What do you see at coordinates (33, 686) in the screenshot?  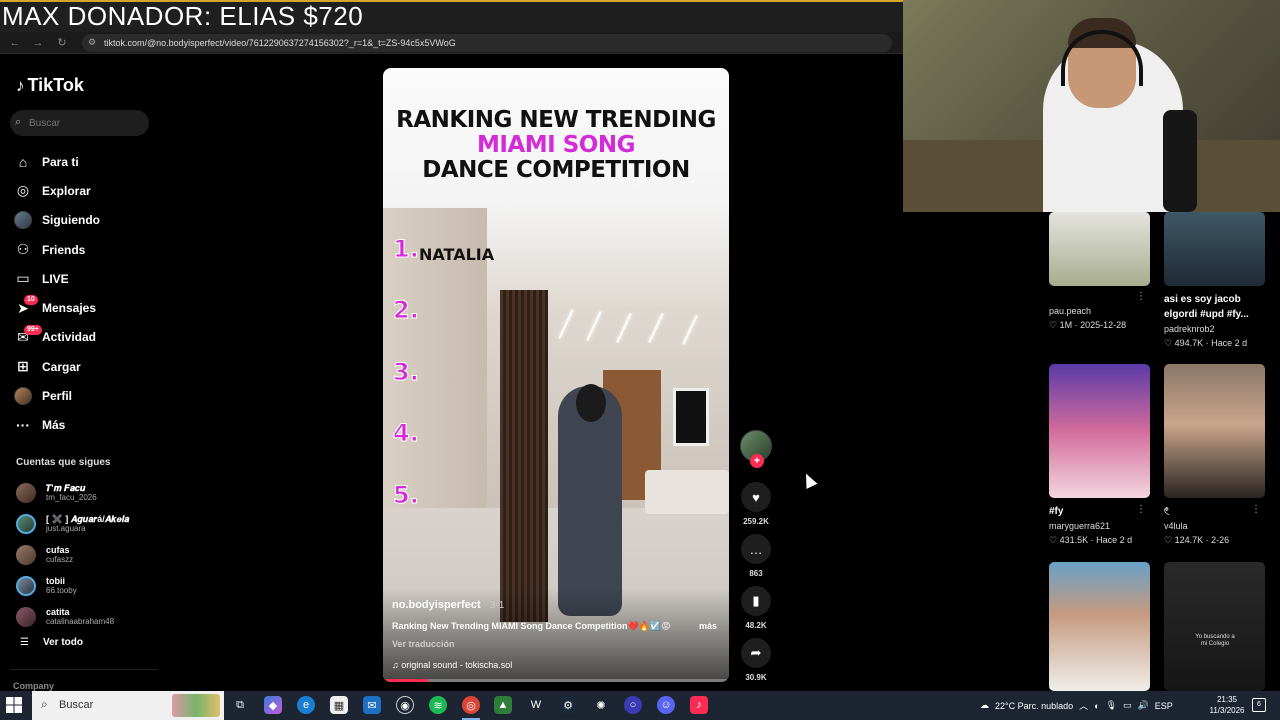 I see `company-link: Company` at bounding box center [33, 686].